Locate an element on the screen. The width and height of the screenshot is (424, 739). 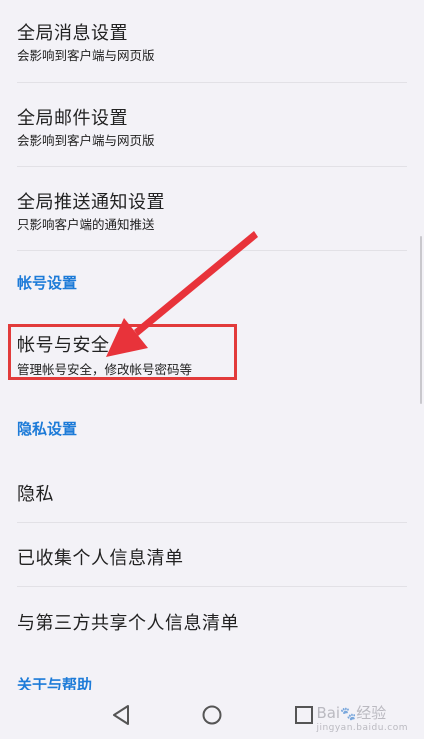
third-party-info-item: 与第三方共享个人信息清单 is located at coordinates (212, 619).